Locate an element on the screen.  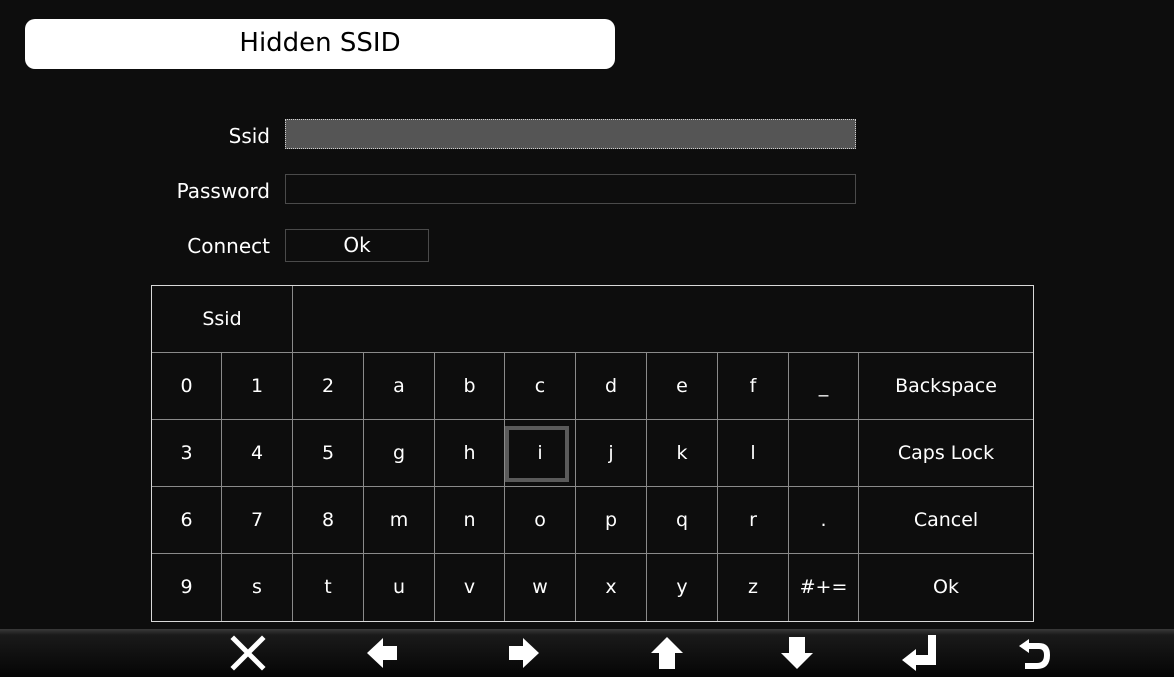
key-v: v is located at coordinates (470, 587).